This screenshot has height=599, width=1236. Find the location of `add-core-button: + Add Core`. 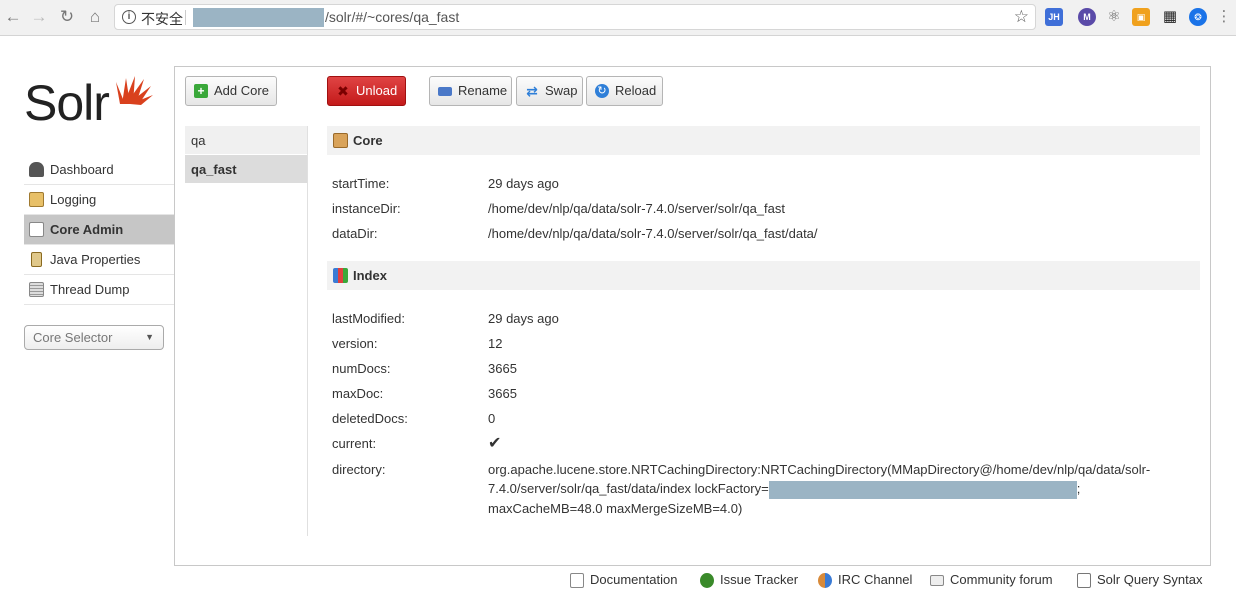

add-core-button: + Add Core is located at coordinates (231, 91).